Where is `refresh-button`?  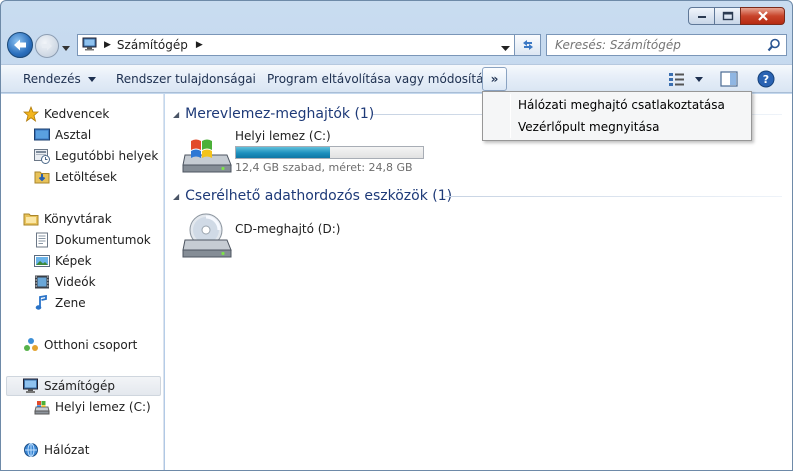 refresh-button is located at coordinates (528, 45).